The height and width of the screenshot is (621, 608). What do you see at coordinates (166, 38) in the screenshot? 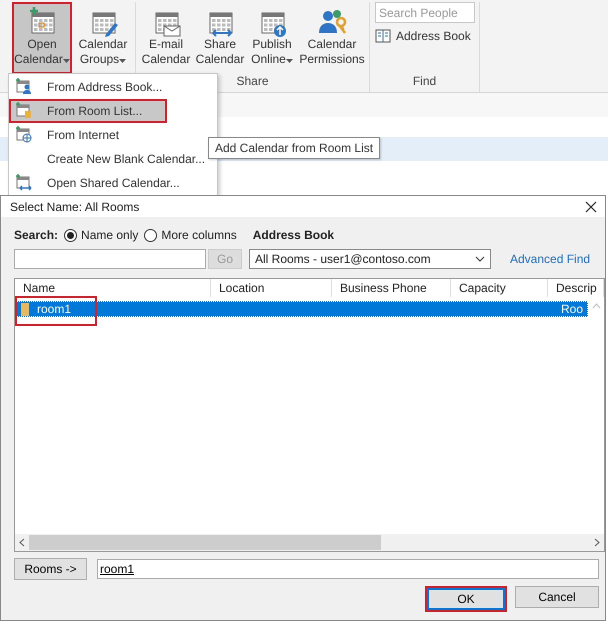
I see `ribbon-button: E-mail Calendar` at bounding box center [166, 38].